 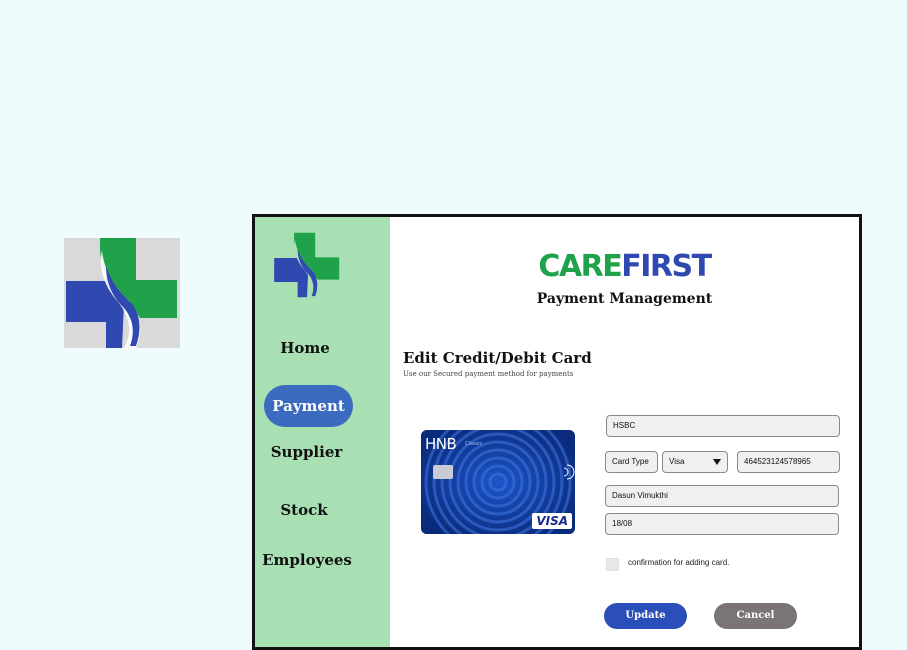 I want to click on brand-wordmark: CAREFIRST, so click(x=624, y=266).